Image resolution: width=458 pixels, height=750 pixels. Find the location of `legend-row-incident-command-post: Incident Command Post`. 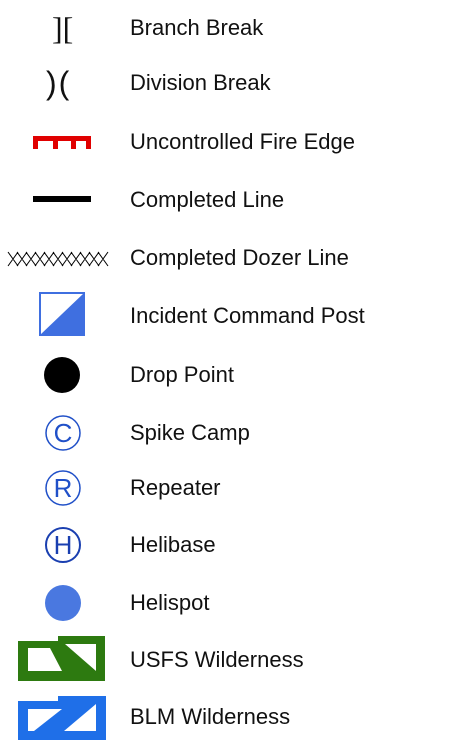

legend-row-incident-command-post: Incident Command Post is located at coordinates (229, 316).